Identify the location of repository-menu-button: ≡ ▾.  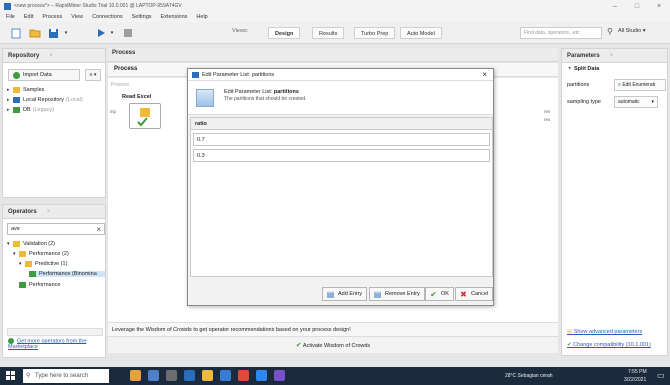
(93, 75).